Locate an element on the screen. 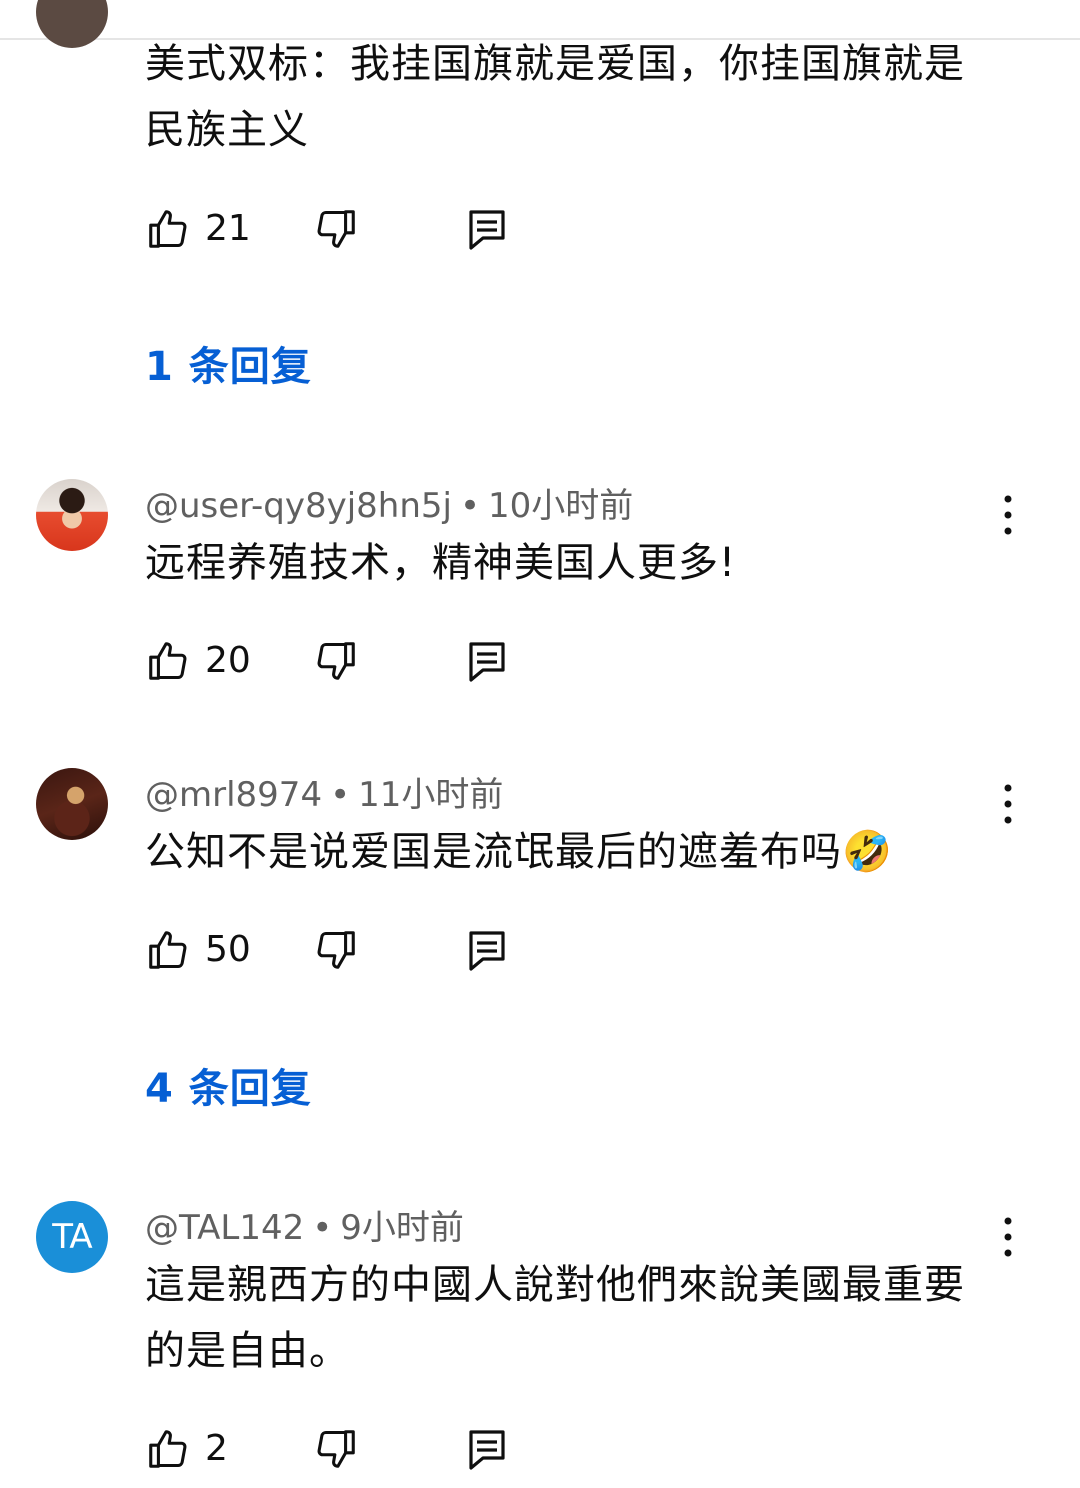 Image resolution: width=1080 pixels, height=1488 pixels. author-name: @TAL142 is located at coordinates (224, 1228).